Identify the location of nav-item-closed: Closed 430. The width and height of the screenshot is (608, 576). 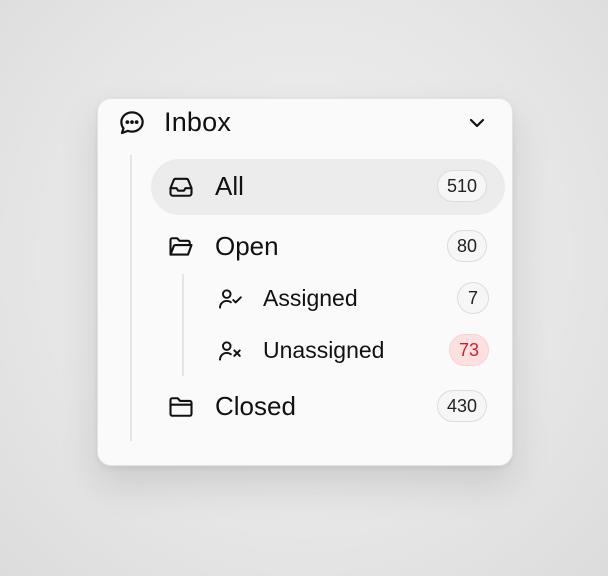
(328, 407).